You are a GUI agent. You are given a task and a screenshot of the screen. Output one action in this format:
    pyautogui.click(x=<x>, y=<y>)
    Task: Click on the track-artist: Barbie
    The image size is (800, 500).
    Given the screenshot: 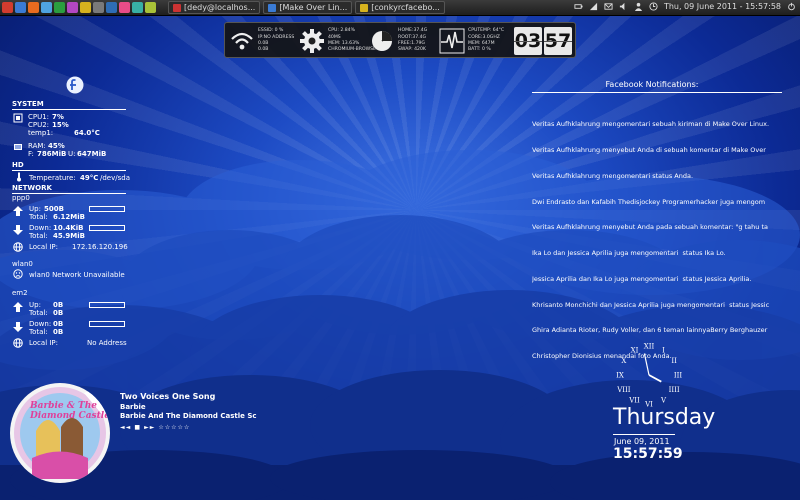 What is the action you would take?
    pyautogui.click(x=133, y=407)
    